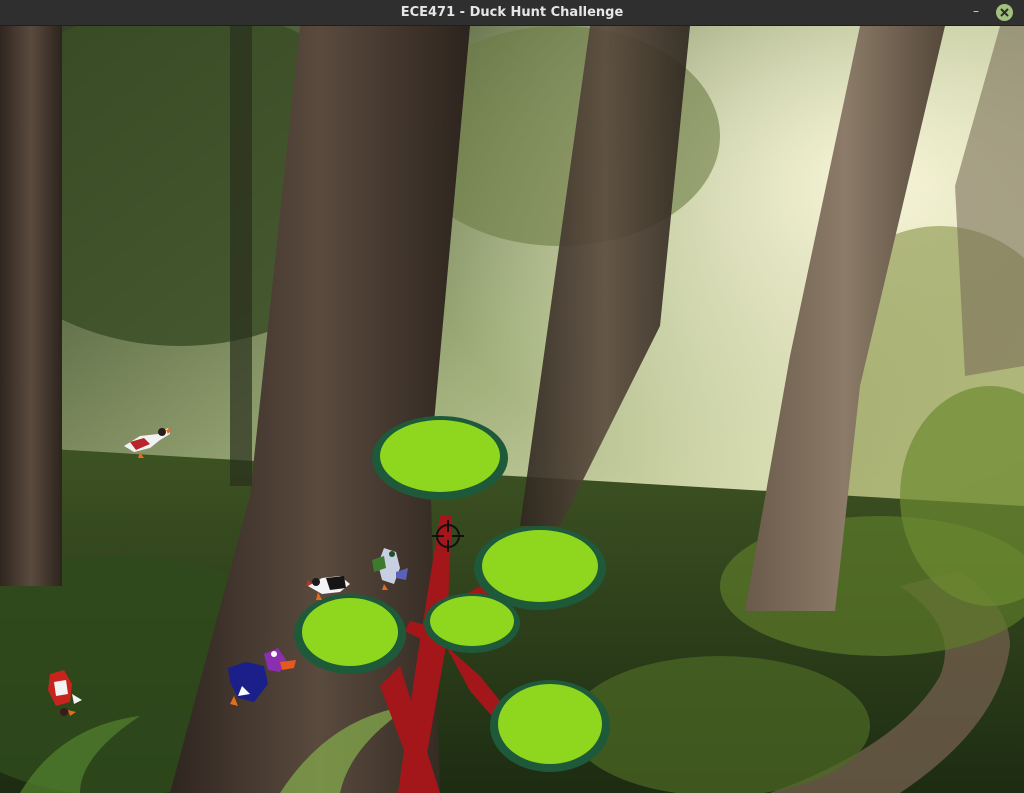 This screenshot has width=1024, height=793. Describe the element at coordinates (448, 536) in the screenshot. I see `crosshair-icon` at that location.